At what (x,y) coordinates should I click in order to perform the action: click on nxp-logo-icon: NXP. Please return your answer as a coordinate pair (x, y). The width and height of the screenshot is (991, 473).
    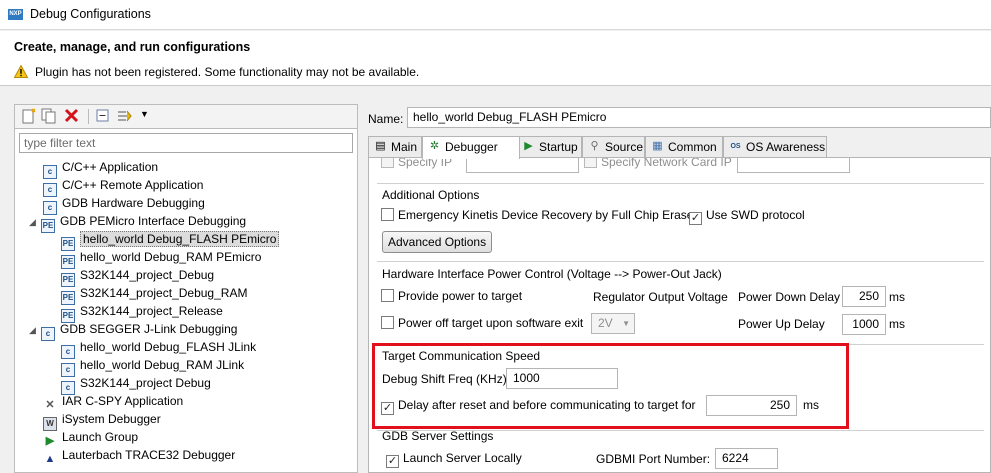
    Looking at the image, I should click on (15, 14).